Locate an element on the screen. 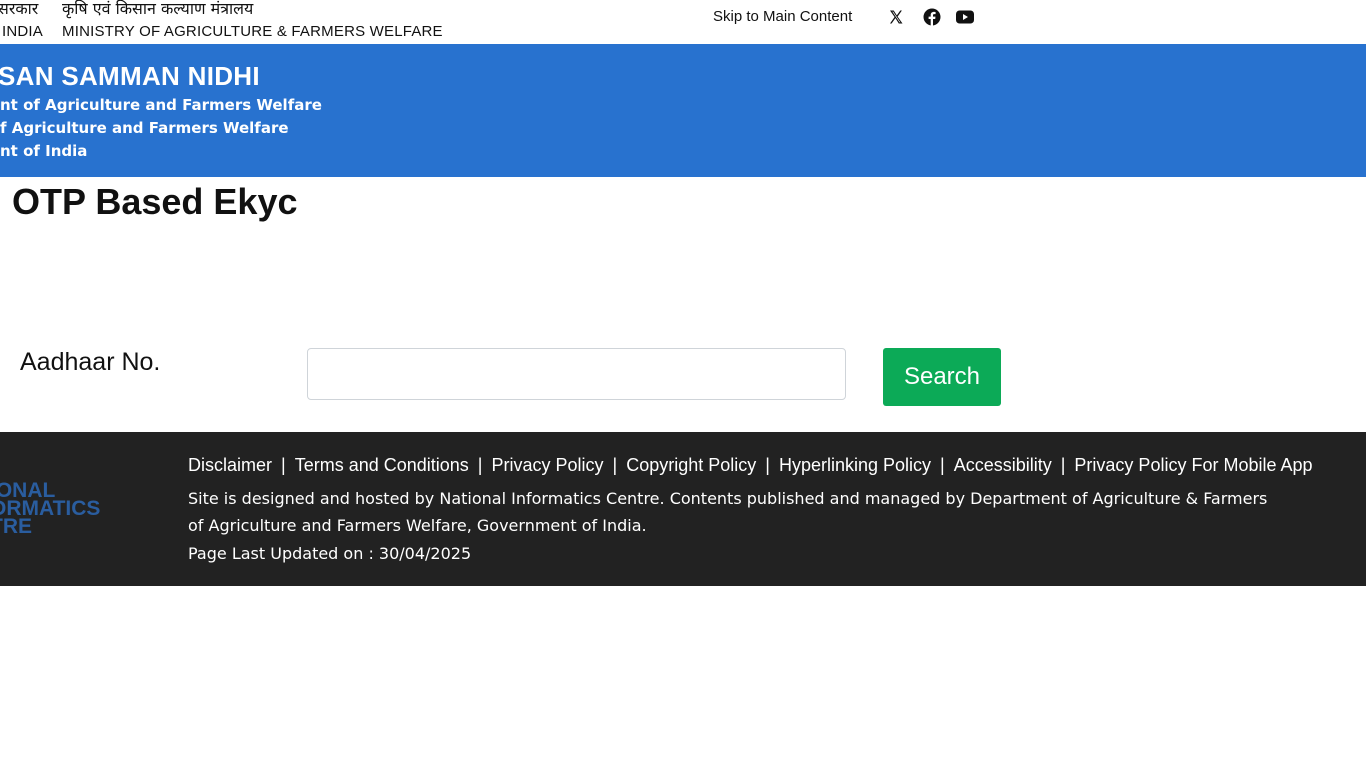 The height and width of the screenshot is (768, 1366). search-button: Search is located at coordinates (942, 377).